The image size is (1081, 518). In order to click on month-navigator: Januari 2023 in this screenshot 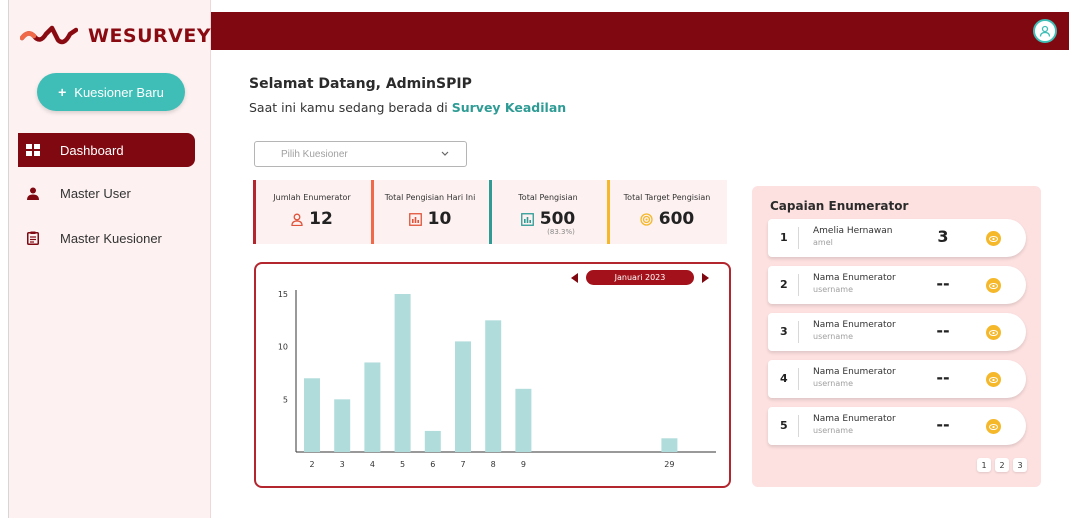, I will do `click(640, 277)`.